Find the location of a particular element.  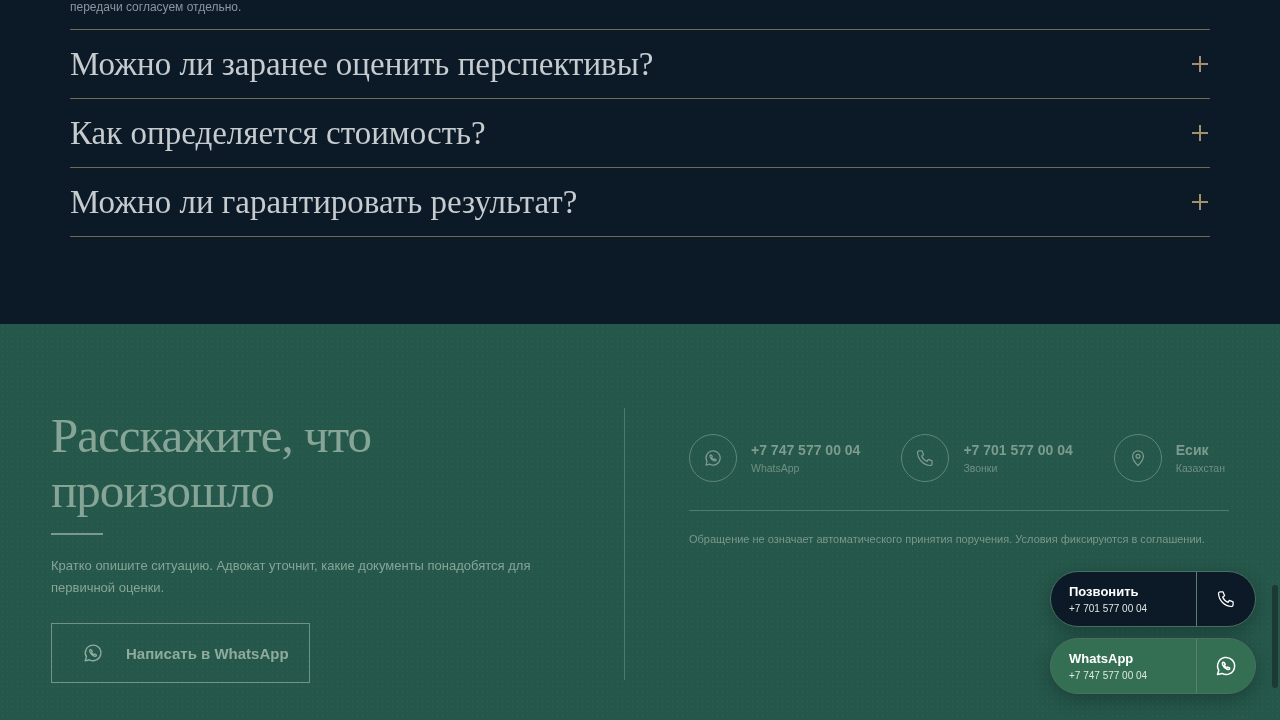

contact-caption: WhatsApp is located at coordinates (776, 468).